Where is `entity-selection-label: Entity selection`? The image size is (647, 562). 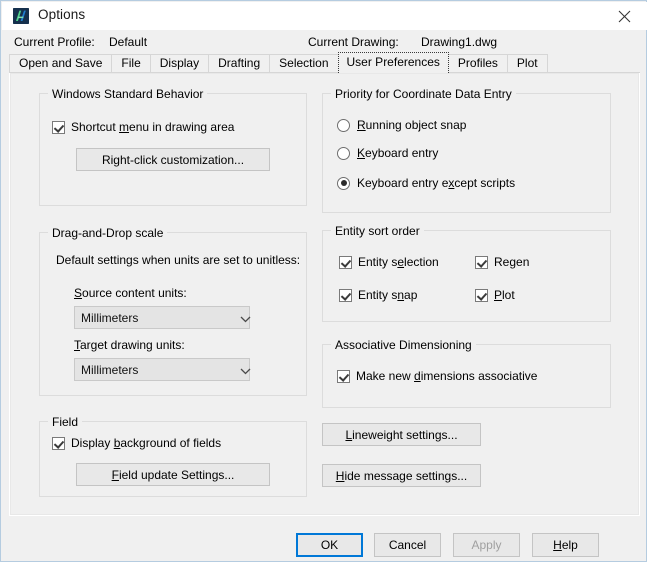 entity-selection-label: Entity selection is located at coordinates (398, 262).